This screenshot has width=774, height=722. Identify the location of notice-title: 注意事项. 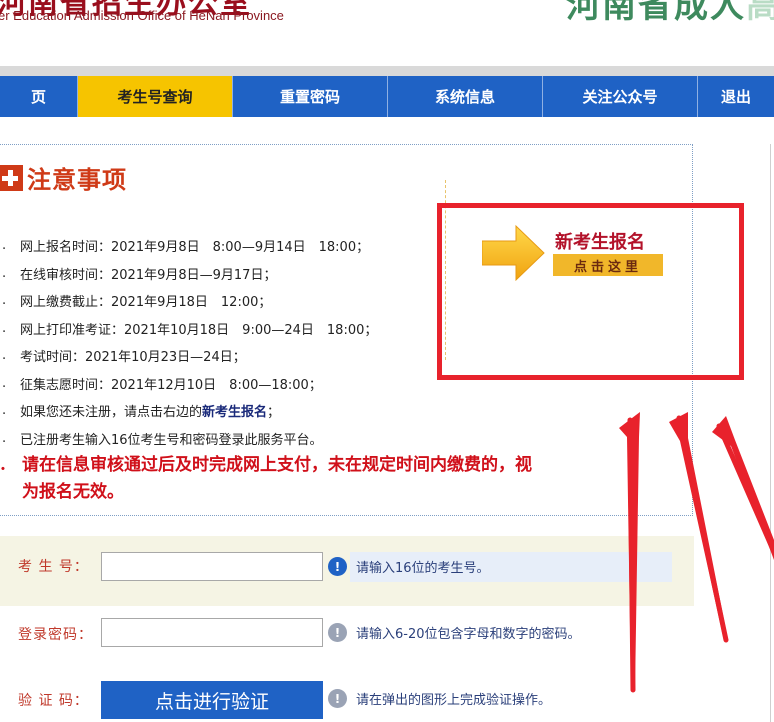
(63, 177).